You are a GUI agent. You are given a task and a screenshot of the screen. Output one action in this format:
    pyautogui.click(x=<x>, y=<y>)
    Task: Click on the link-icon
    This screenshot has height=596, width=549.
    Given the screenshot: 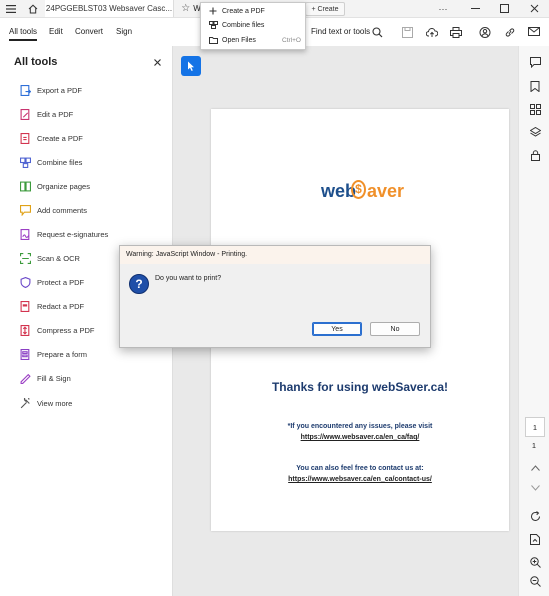 What is the action you would take?
    pyautogui.click(x=510, y=32)
    